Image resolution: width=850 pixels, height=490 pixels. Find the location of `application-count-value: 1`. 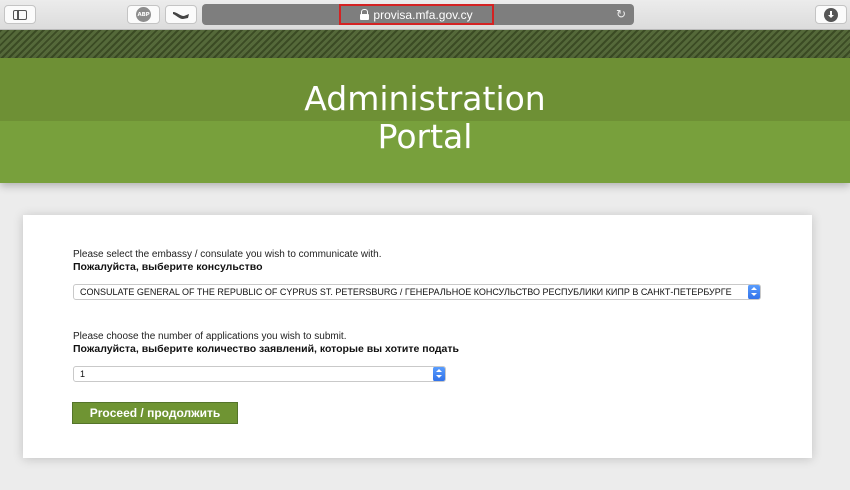

application-count-value: 1 is located at coordinates (83, 374).